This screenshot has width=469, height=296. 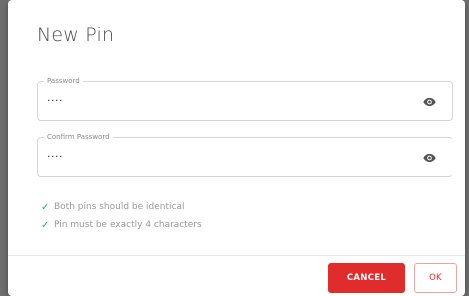 I want to click on rule-text: Both pins should be identical, so click(x=119, y=207).